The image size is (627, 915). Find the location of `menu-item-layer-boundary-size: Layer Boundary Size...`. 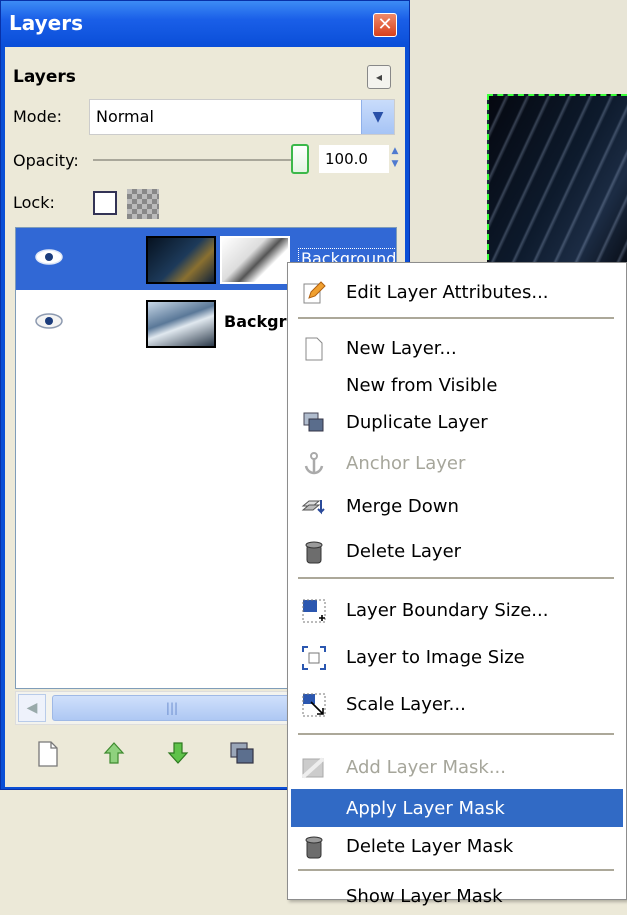

menu-item-layer-boundary-size: Layer Boundary Size... is located at coordinates (457, 610).